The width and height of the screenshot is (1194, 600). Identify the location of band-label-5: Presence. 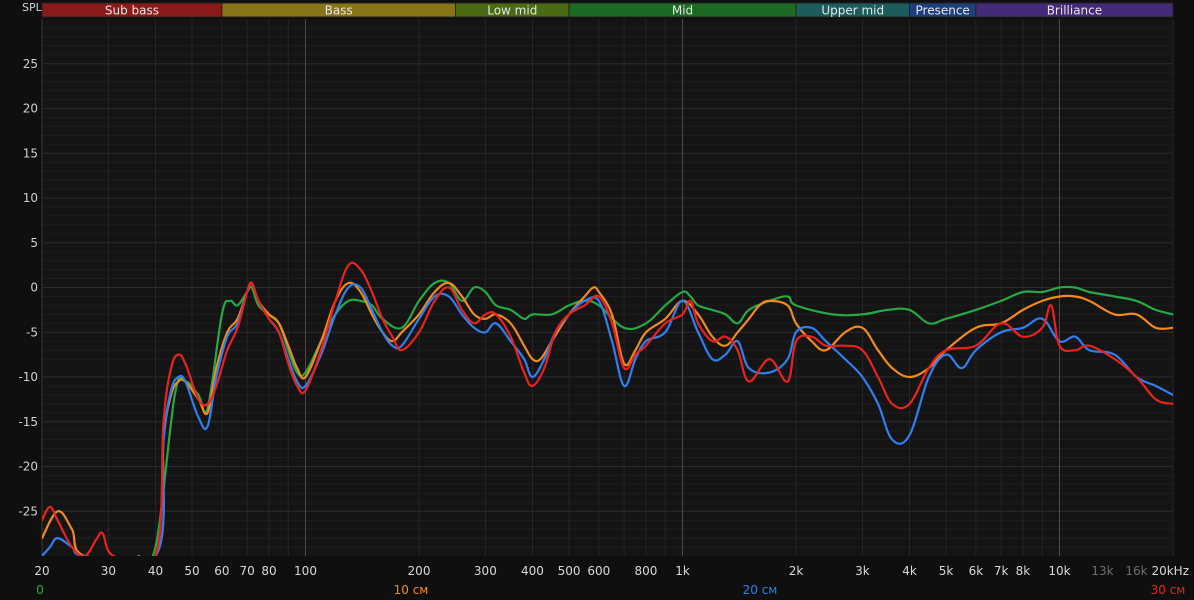
(943, 11).